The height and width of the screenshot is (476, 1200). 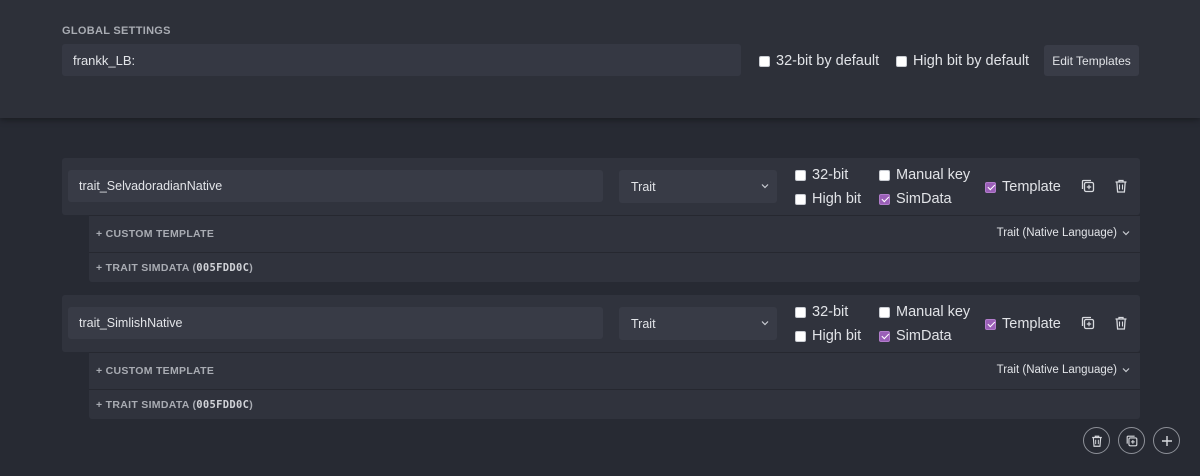 I want to click on 32bit-default-checkbox-box, so click(x=764, y=61).